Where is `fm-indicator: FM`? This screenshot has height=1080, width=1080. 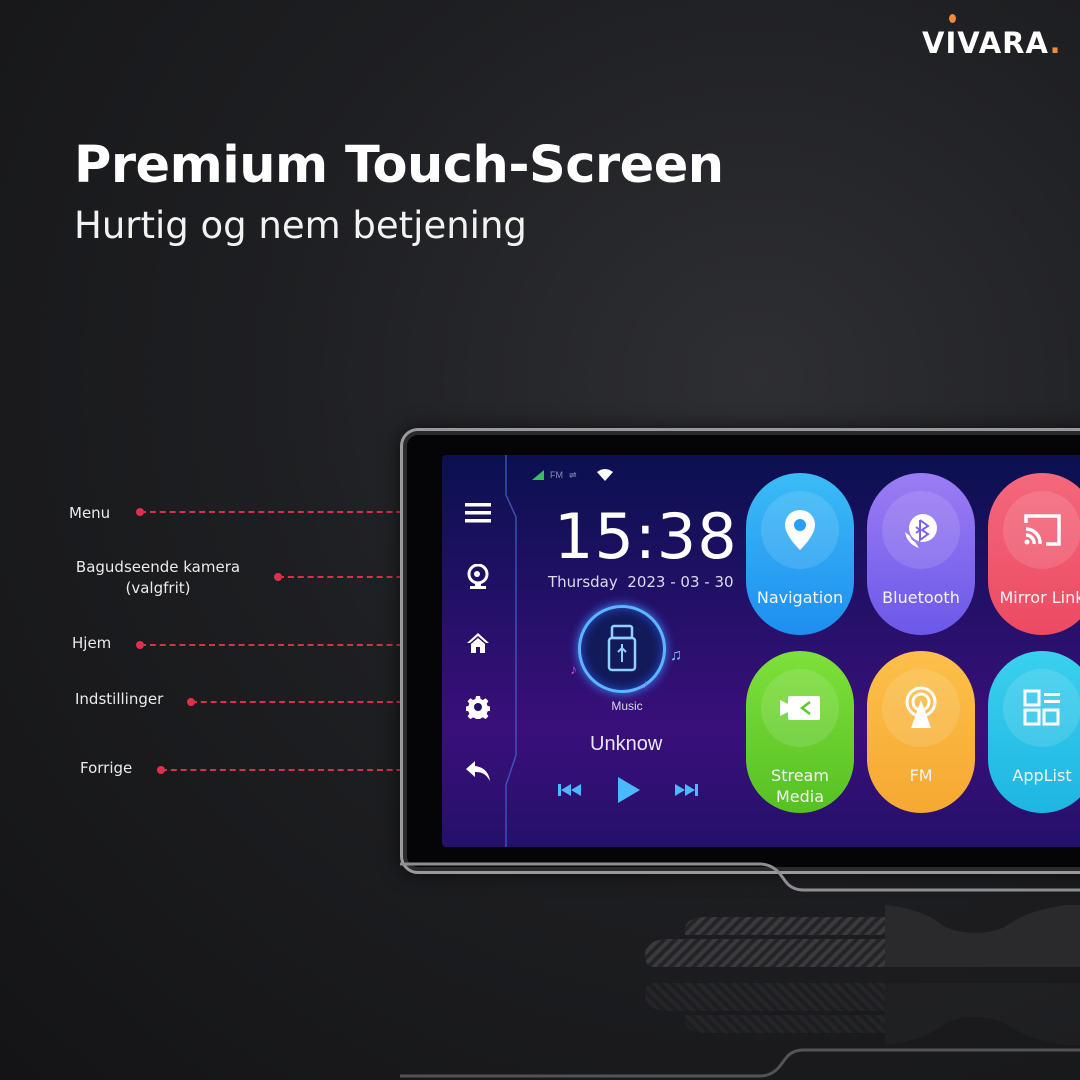 fm-indicator: FM is located at coordinates (556, 475).